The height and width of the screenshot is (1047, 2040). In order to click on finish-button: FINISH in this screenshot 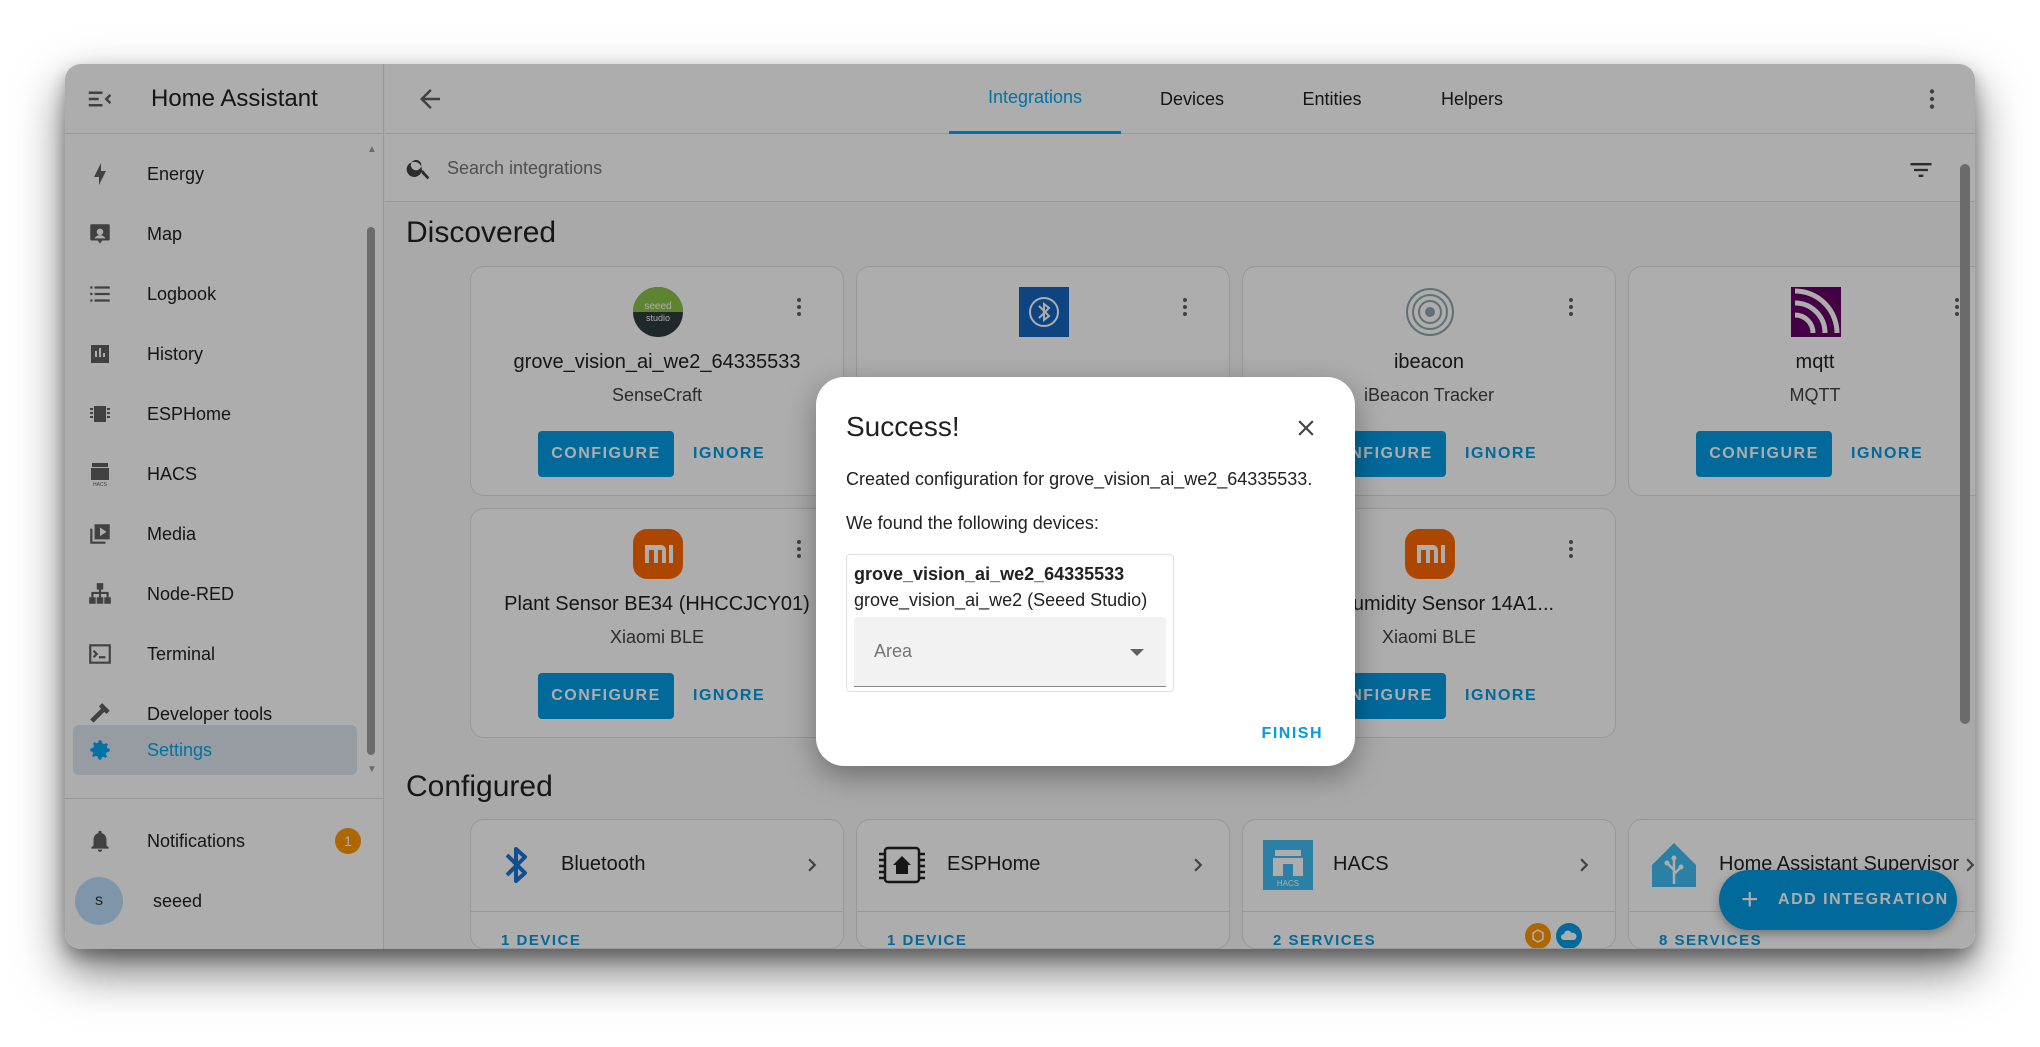, I will do `click(1292, 734)`.